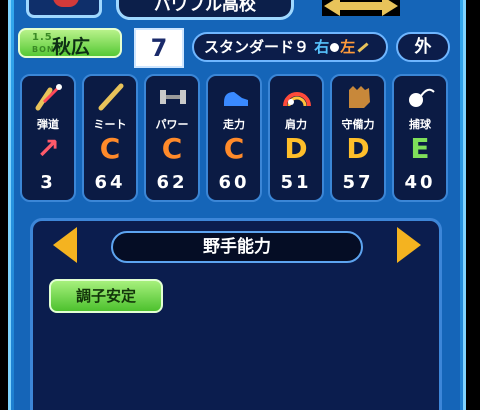  What do you see at coordinates (64, 9) in the screenshot?
I see `player-avatar` at bounding box center [64, 9].